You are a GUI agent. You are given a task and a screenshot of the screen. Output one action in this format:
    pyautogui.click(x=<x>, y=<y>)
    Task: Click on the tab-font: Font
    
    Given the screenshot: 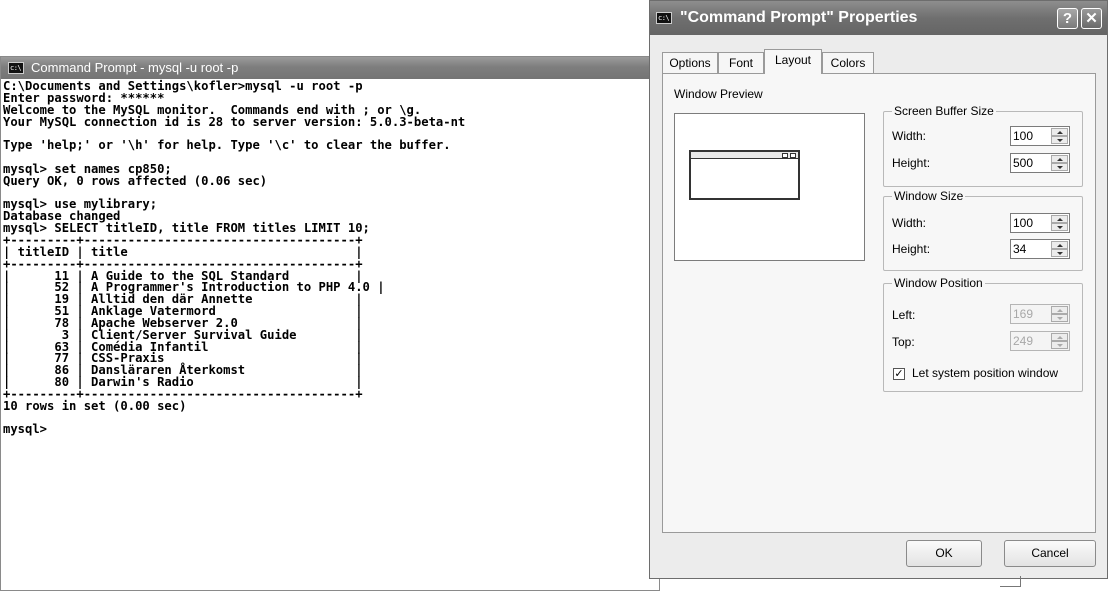 What is the action you would take?
    pyautogui.click(x=741, y=62)
    